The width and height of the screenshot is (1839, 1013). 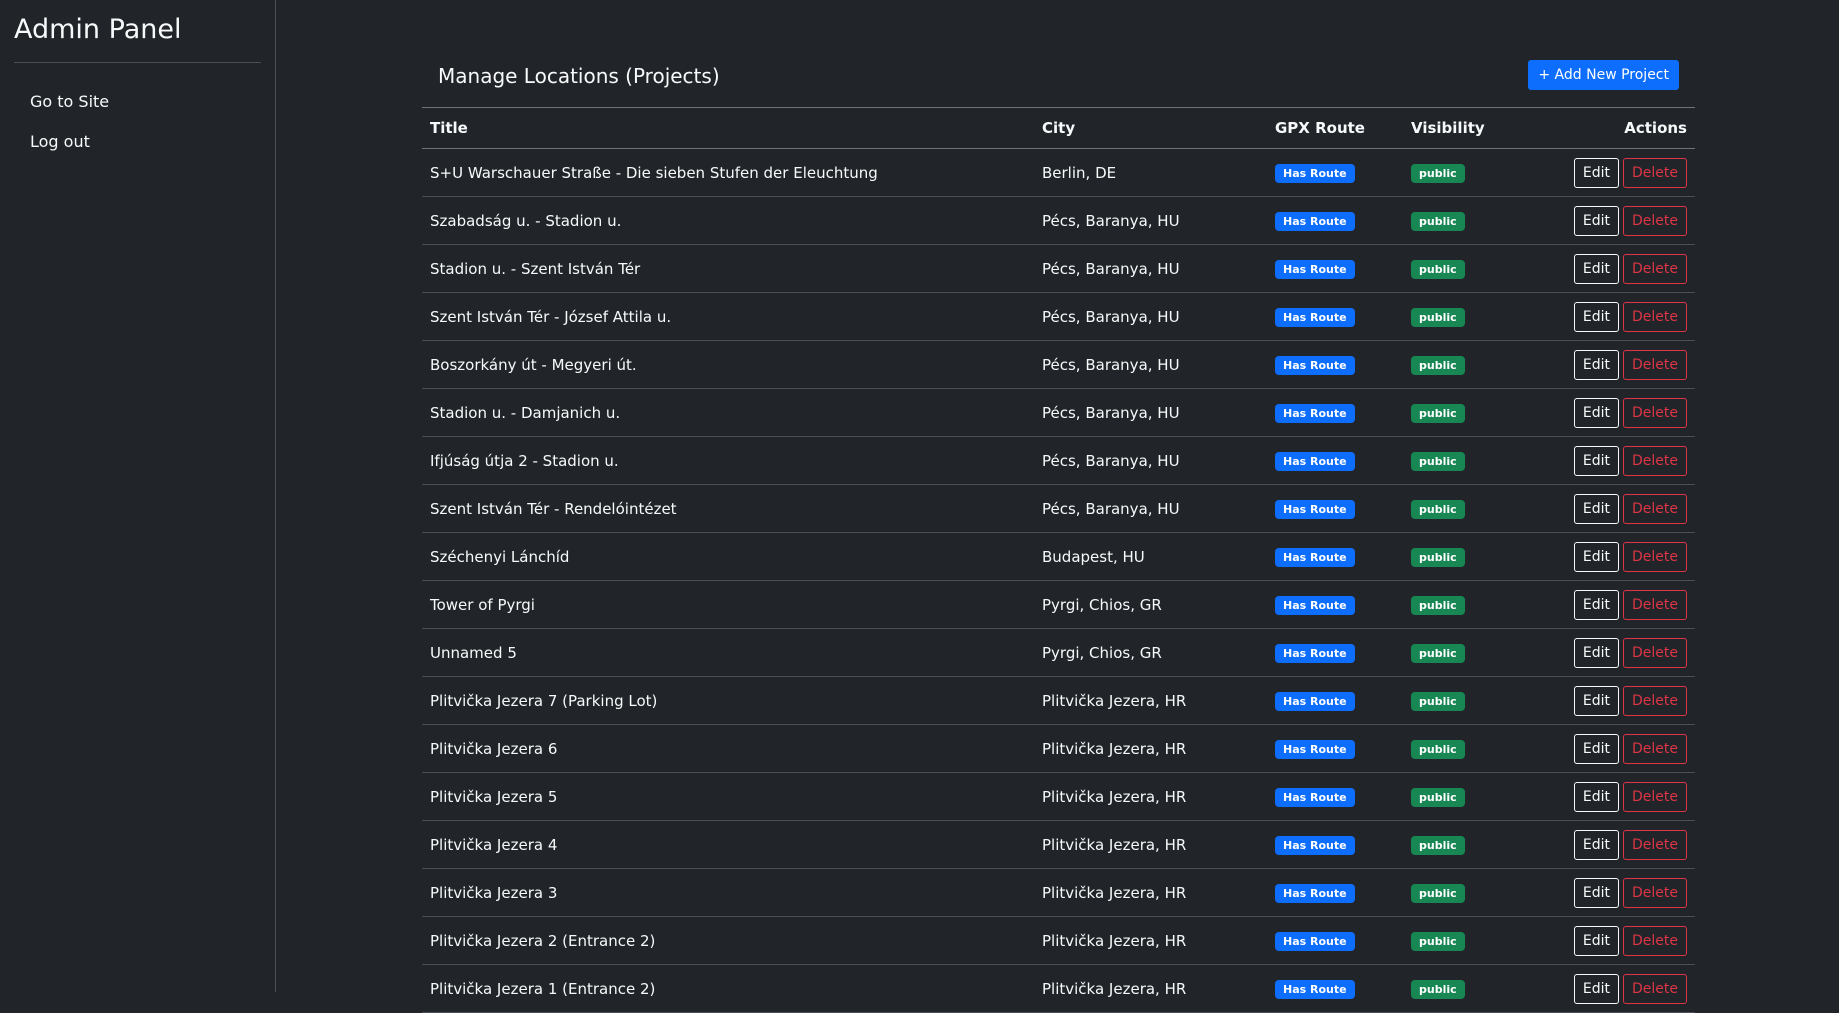 What do you see at coordinates (728, 652) in the screenshot?
I see `row-title: Unnamed 5` at bounding box center [728, 652].